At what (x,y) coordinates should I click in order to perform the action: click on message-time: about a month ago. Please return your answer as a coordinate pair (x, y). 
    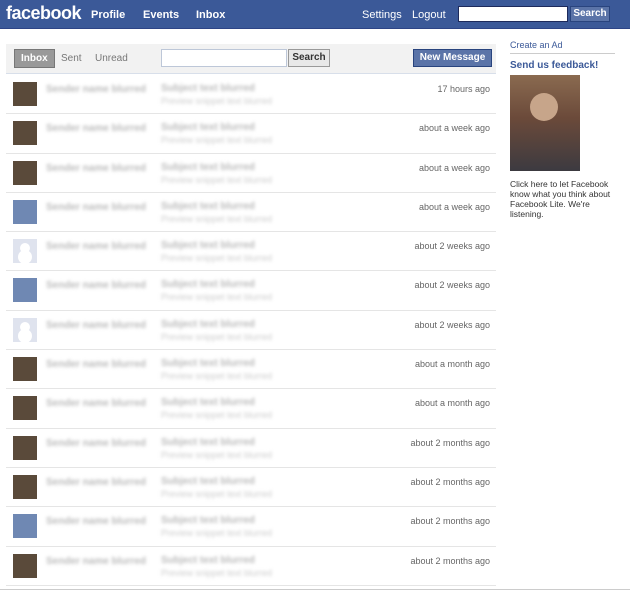
    Looking at the image, I should click on (452, 364).